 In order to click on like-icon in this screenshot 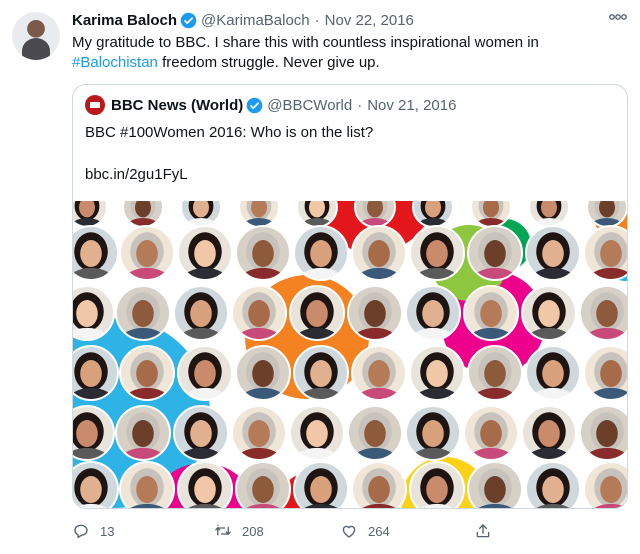, I will do `click(349, 531)`.